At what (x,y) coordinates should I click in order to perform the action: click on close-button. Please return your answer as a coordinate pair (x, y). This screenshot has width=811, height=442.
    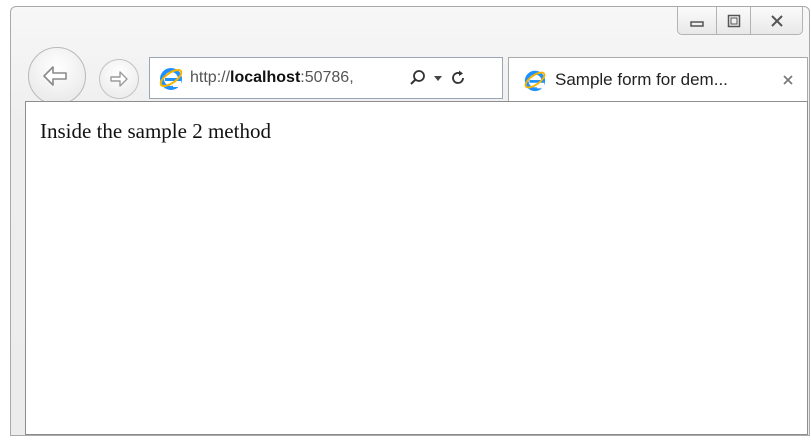
    Looking at the image, I should click on (777, 21).